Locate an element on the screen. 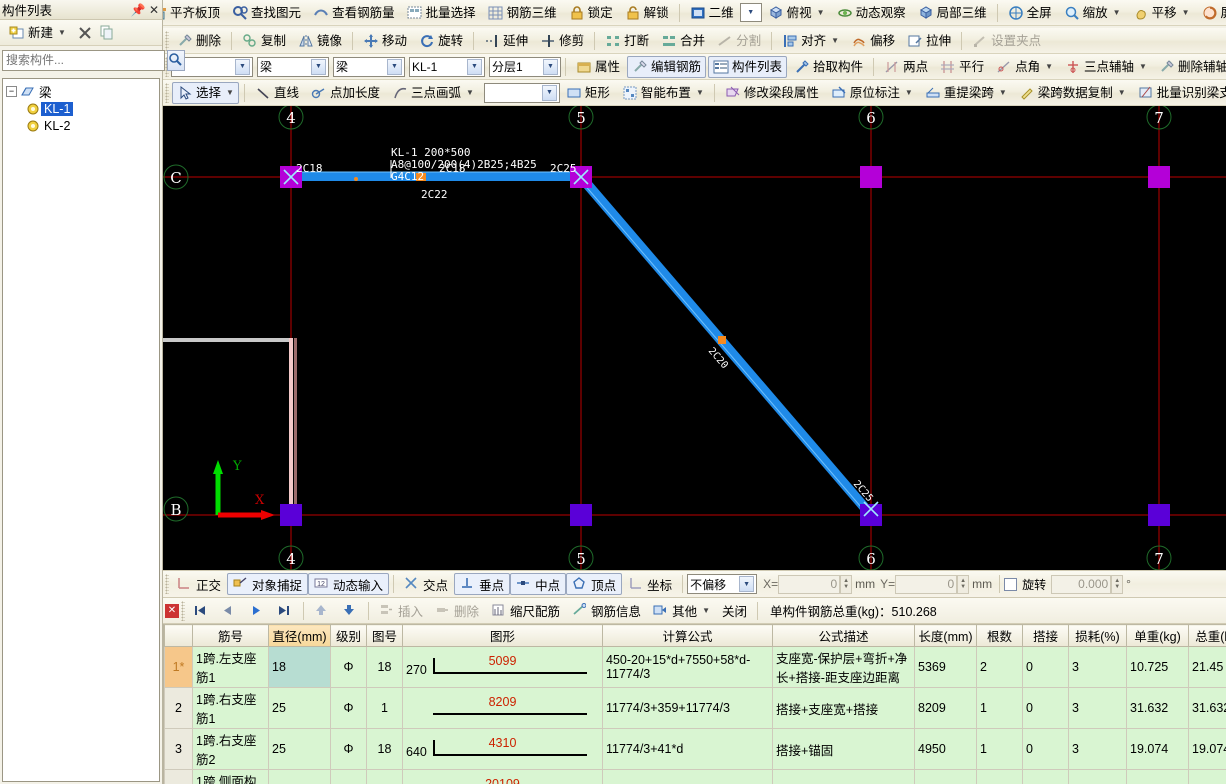 Image resolution: width=1226 pixels, height=784 pixels. table-header-loss: 损耗(%) is located at coordinates (1097, 635).